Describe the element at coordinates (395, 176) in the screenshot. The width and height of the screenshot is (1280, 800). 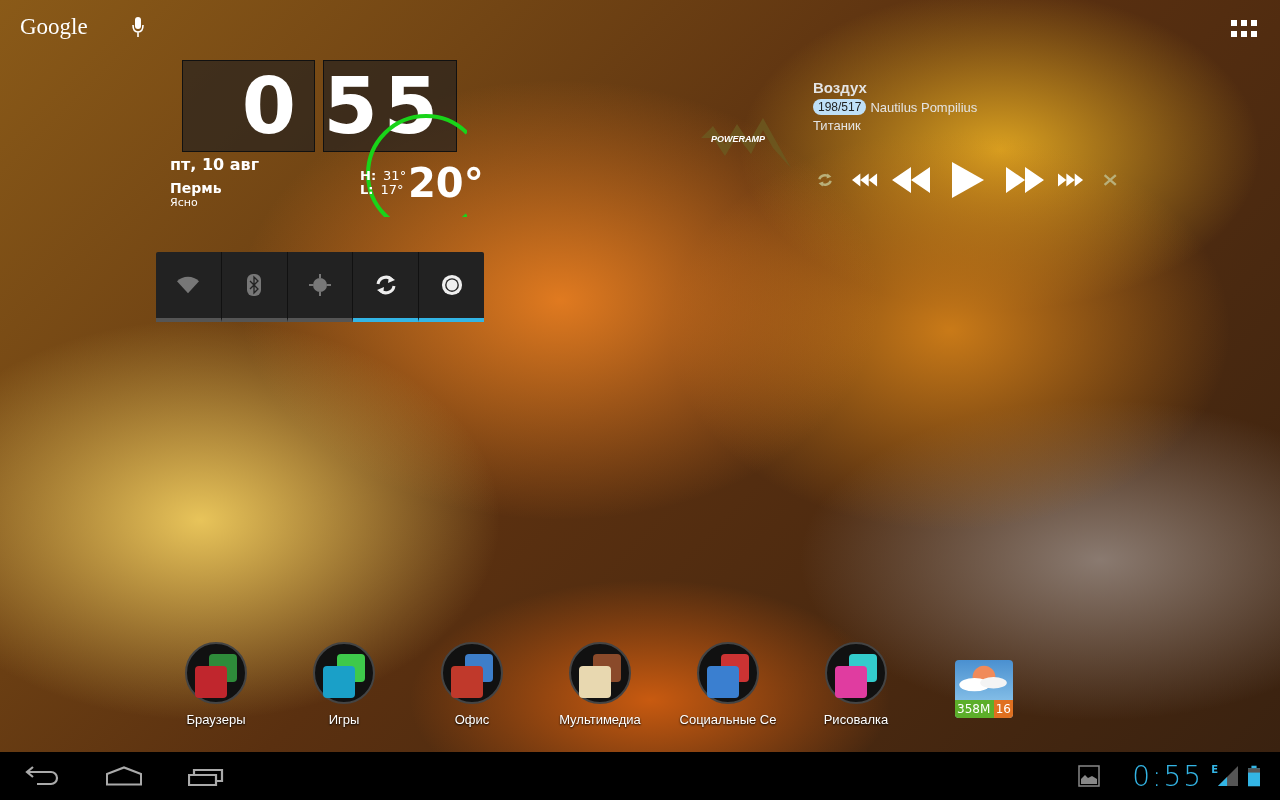
I see `high-temperature: 31°` at that location.